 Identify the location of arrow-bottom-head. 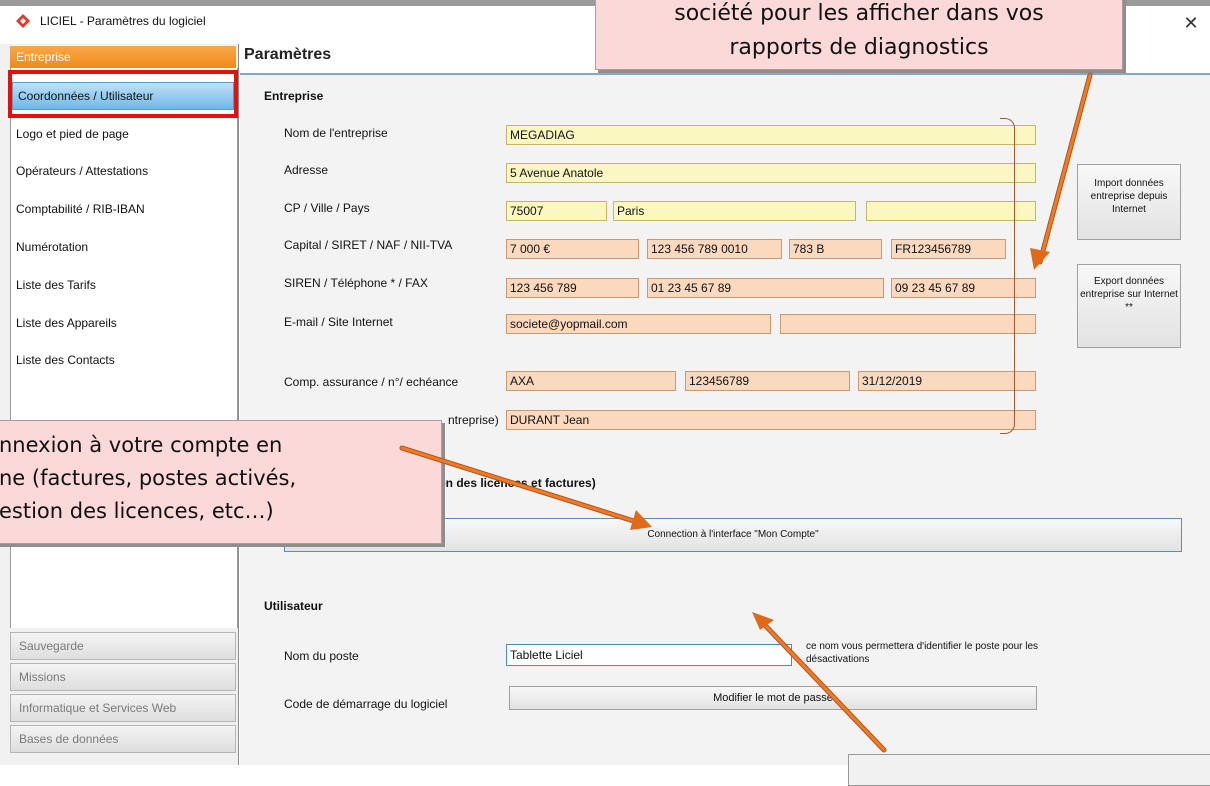
(763, 621).